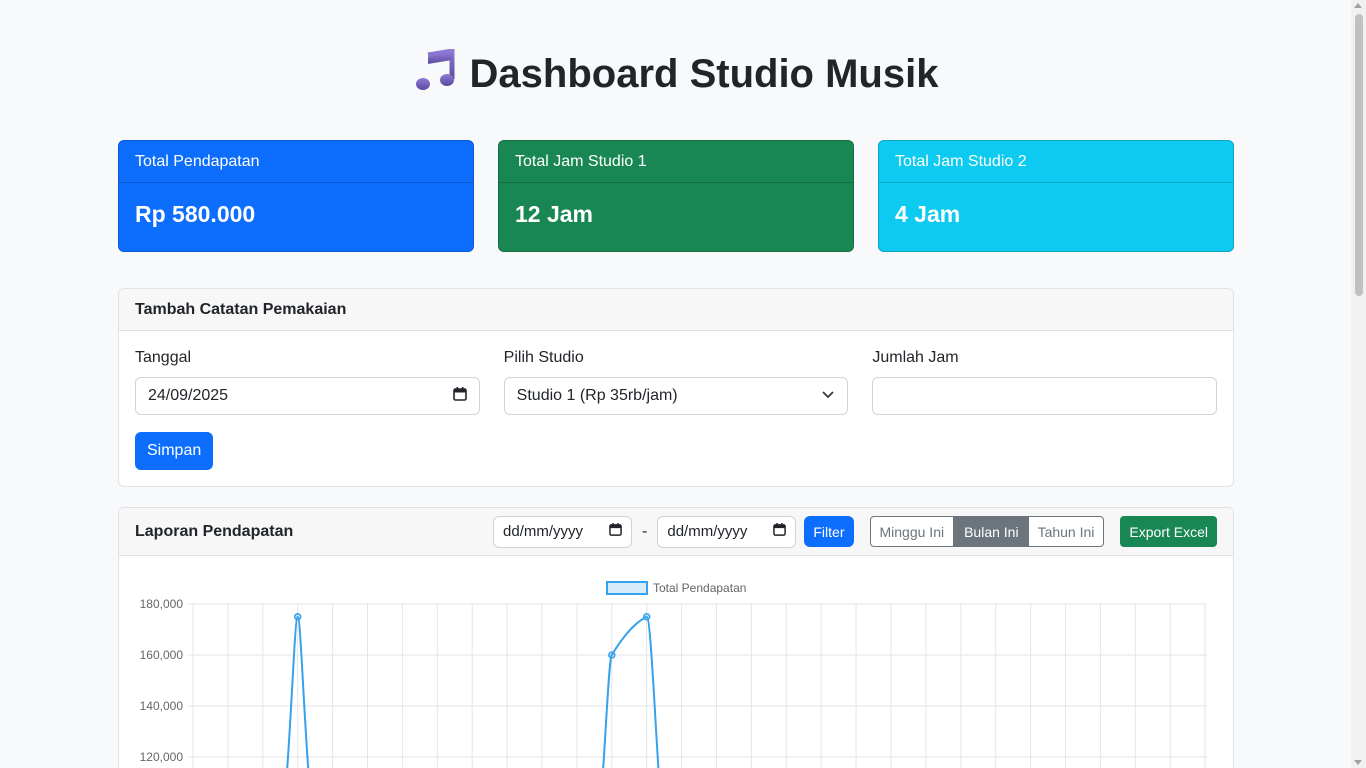 The height and width of the screenshot is (768, 1366). What do you see at coordinates (627, 588) in the screenshot?
I see `legend-swatch` at bounding box center [627, 588].